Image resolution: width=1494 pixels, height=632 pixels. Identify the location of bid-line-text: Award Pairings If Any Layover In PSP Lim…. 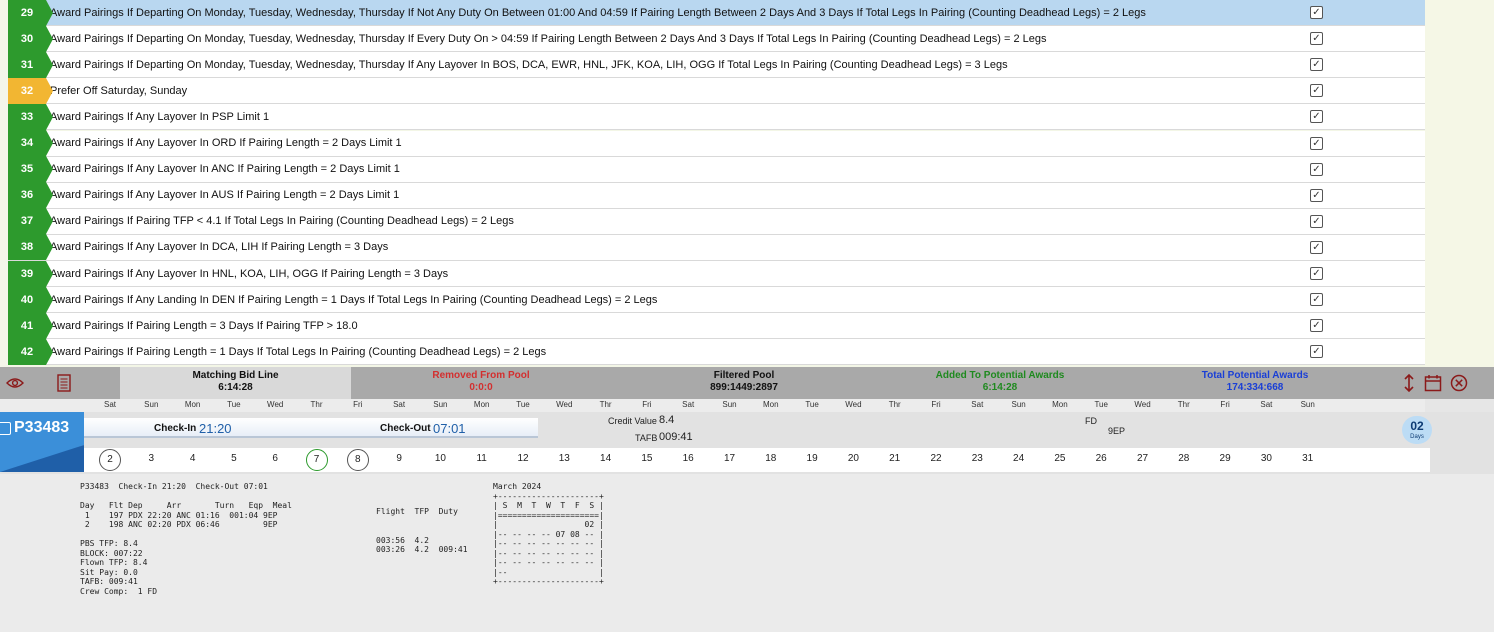
(160, 116).